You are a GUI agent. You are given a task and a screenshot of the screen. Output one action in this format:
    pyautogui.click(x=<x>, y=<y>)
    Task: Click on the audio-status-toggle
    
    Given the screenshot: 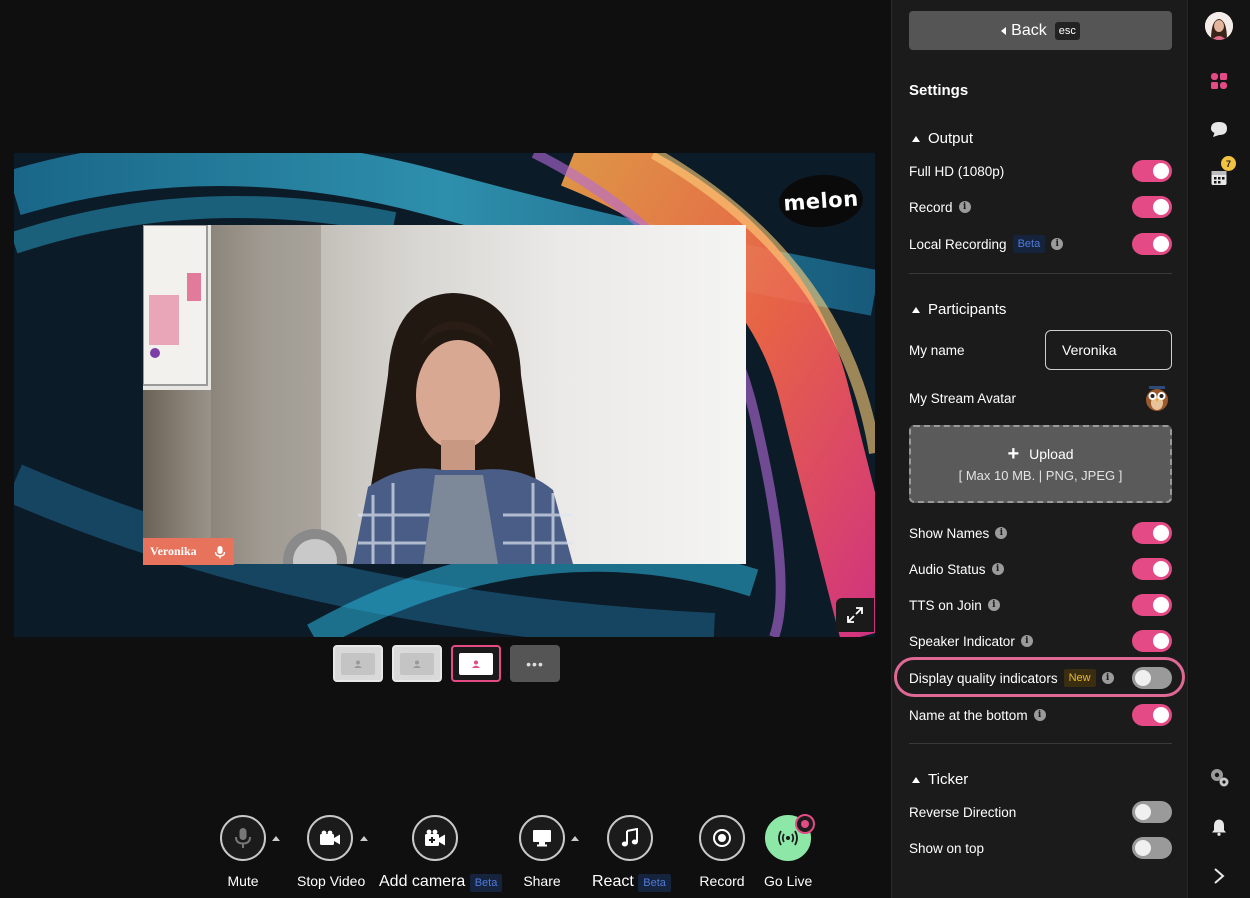 What is the action you would take?
    pyautogui.click(x=1152, y=569)
    